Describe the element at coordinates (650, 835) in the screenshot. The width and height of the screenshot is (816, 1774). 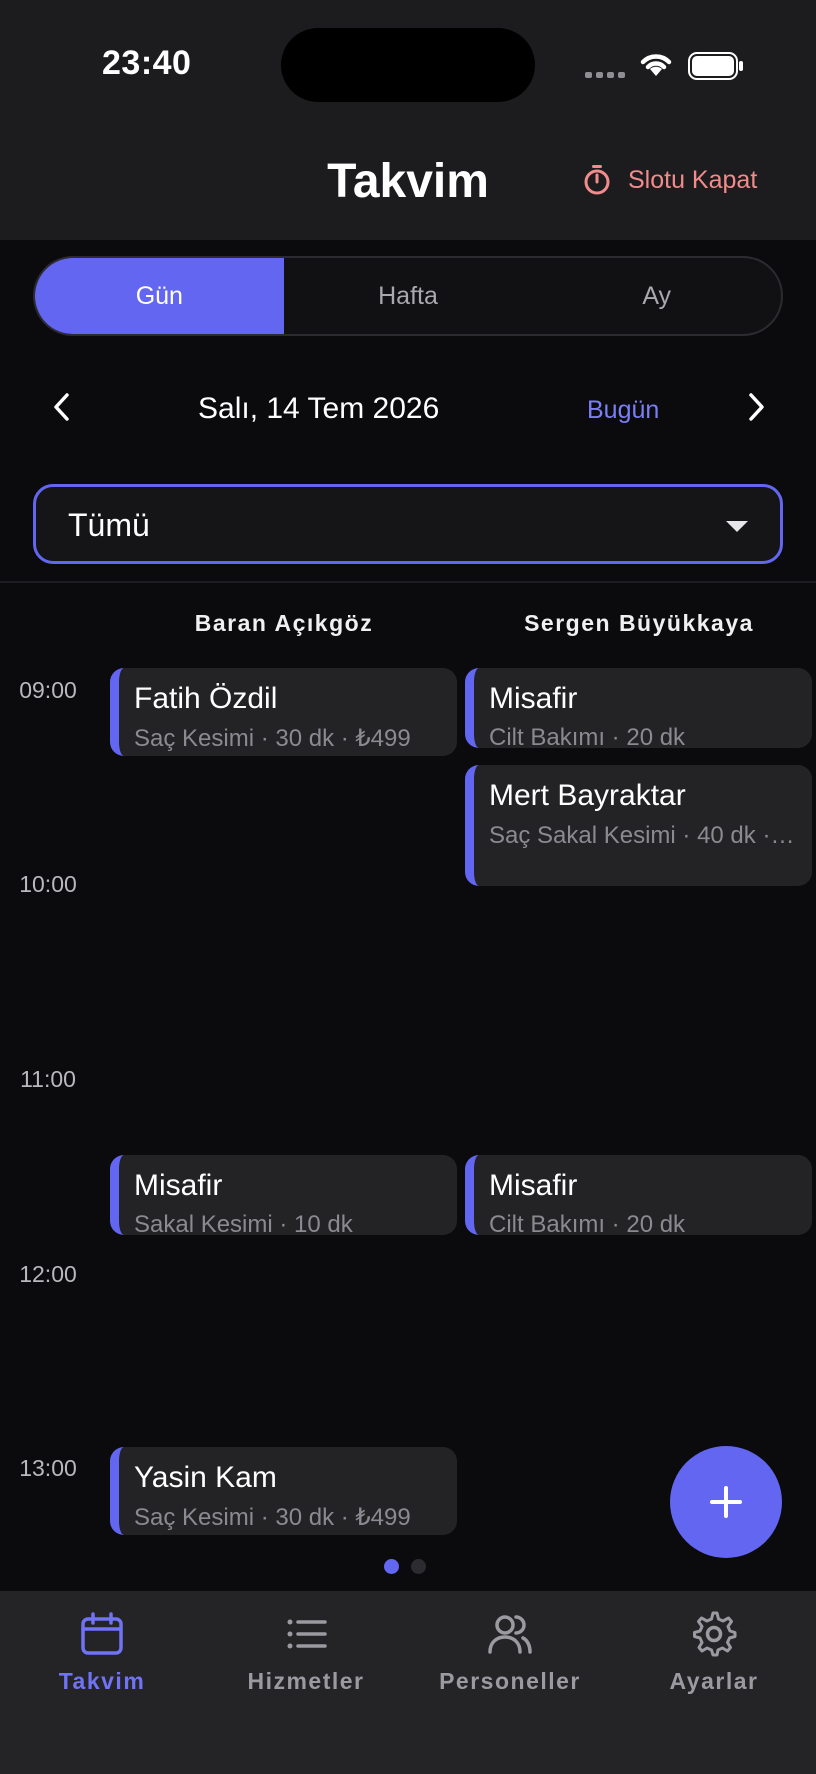
I see `appointment-detail: Saç Sakal Kesimi · 40 dk · ₺599` at that location.